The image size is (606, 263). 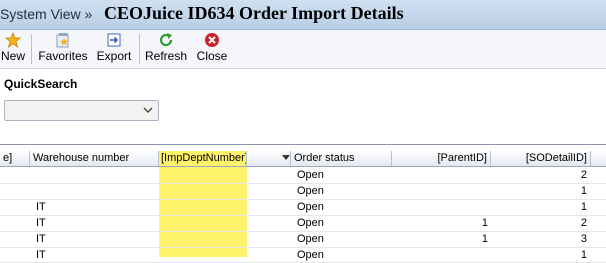 What do you see at coordinates (254, 13) in the screenshot?
I see `page-title: CEOJuice ID634 Order Import Details` at bounding box center [254, 13].